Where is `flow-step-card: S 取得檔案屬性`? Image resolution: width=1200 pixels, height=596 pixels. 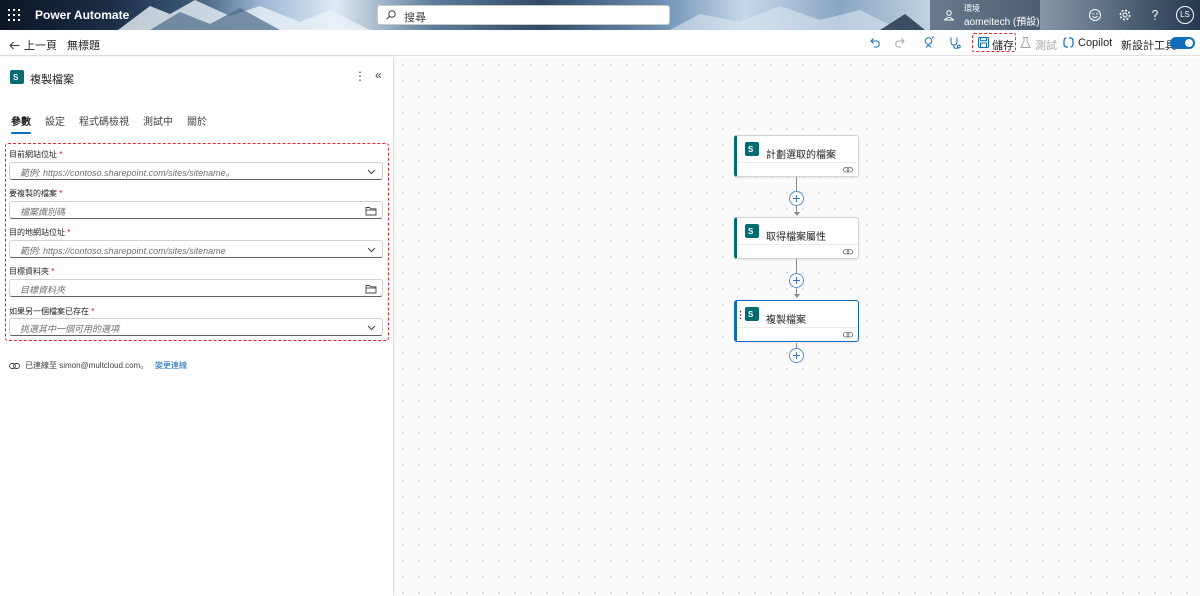
flow-step-card: S 取得檔案屬性 is located at coordinates (796, 238).